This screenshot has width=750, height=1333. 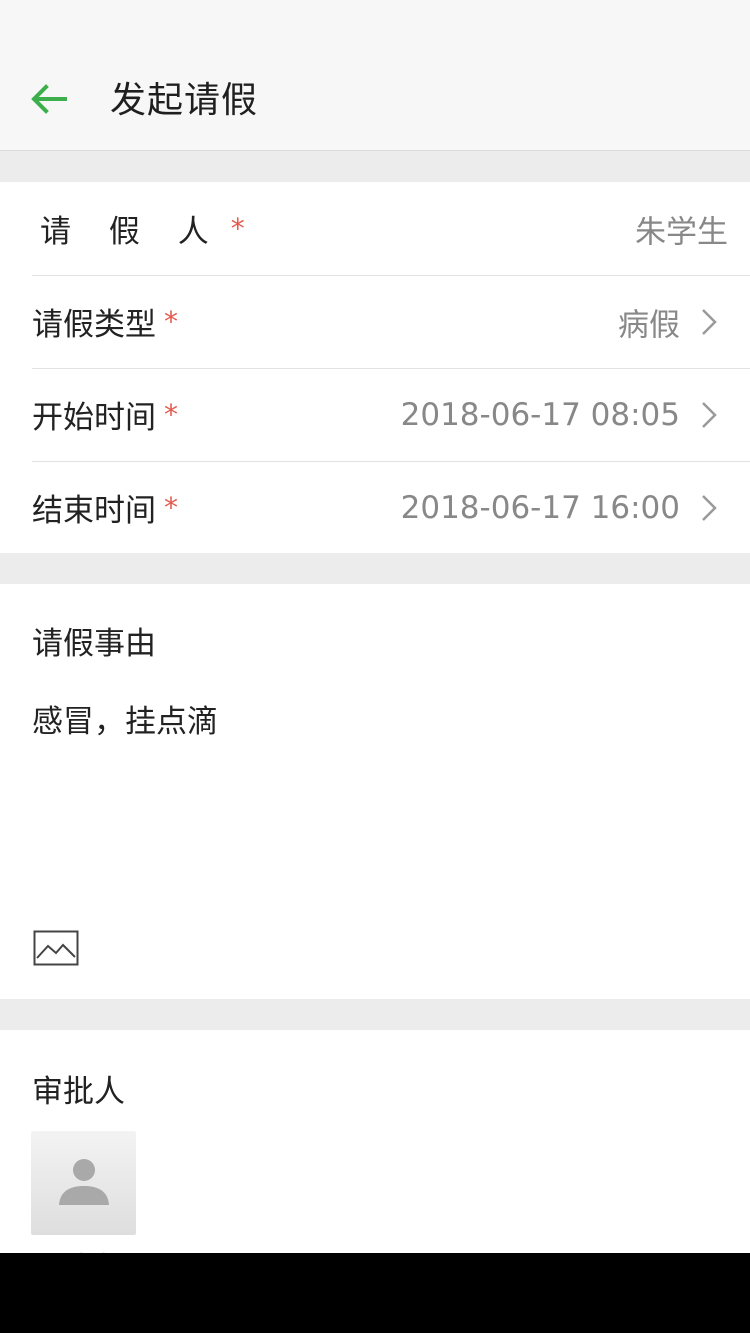 I want to click on start-time-row: 开始时间 * 2018-06-17 08:05, so click(x=375, y=414).